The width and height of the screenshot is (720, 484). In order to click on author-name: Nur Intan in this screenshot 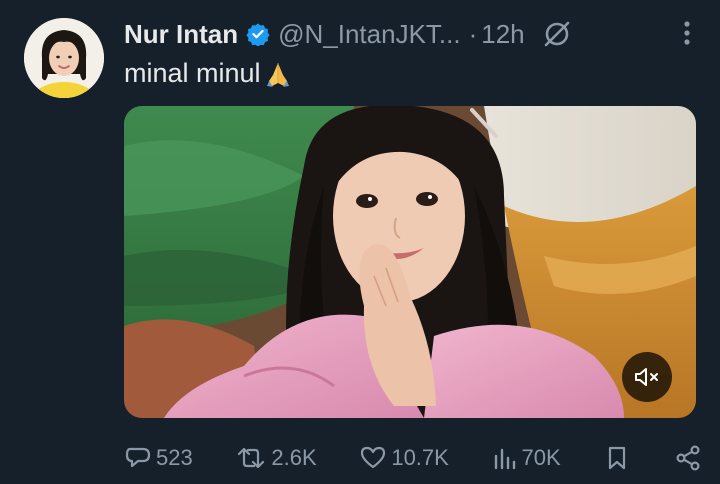, I will do `click(181, 34)`.